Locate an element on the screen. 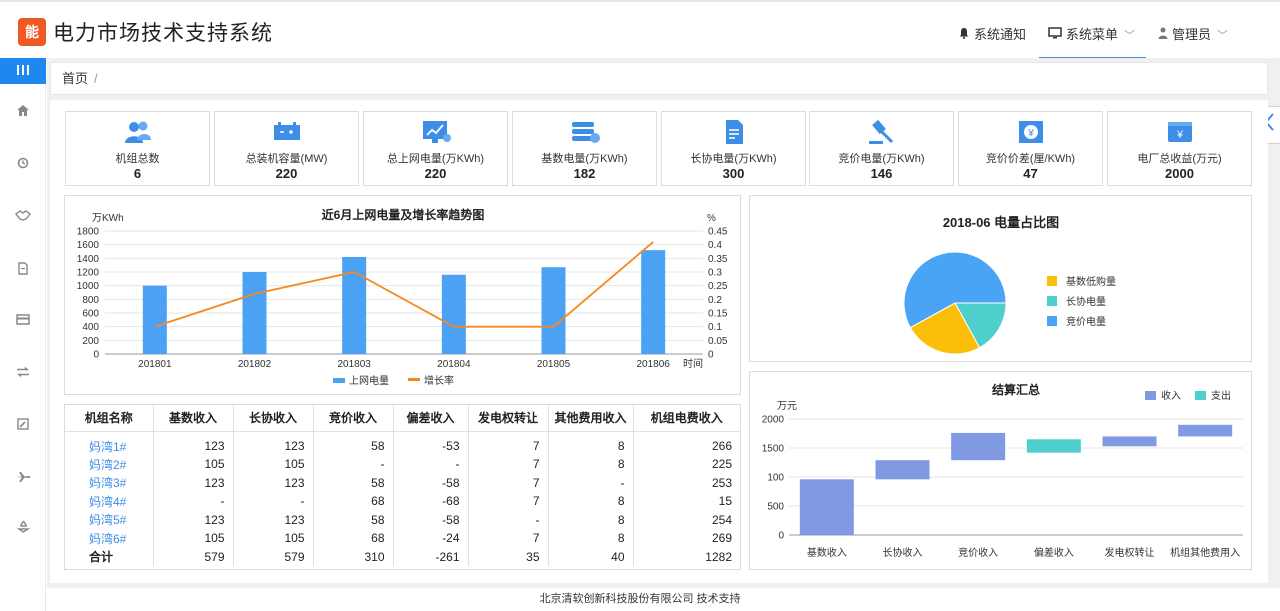  battery-icon is located at coordinates (287, 132).